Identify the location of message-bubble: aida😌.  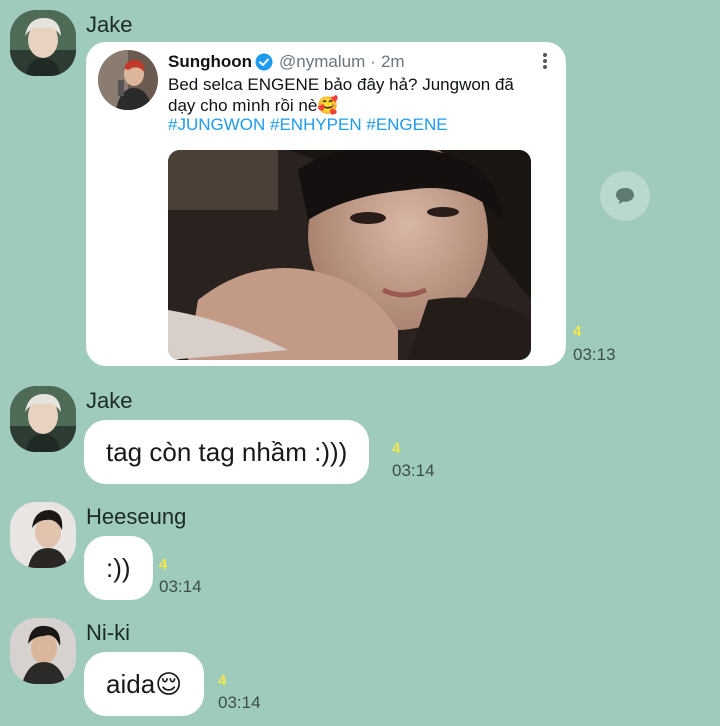
(144, 684).